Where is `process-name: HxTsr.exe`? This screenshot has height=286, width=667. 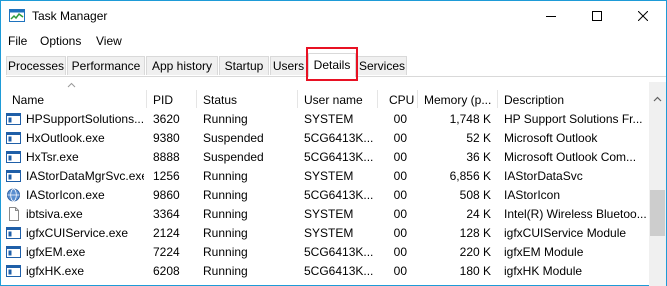 process-name: HxTsr.exe is located at coordinates (52, 157).